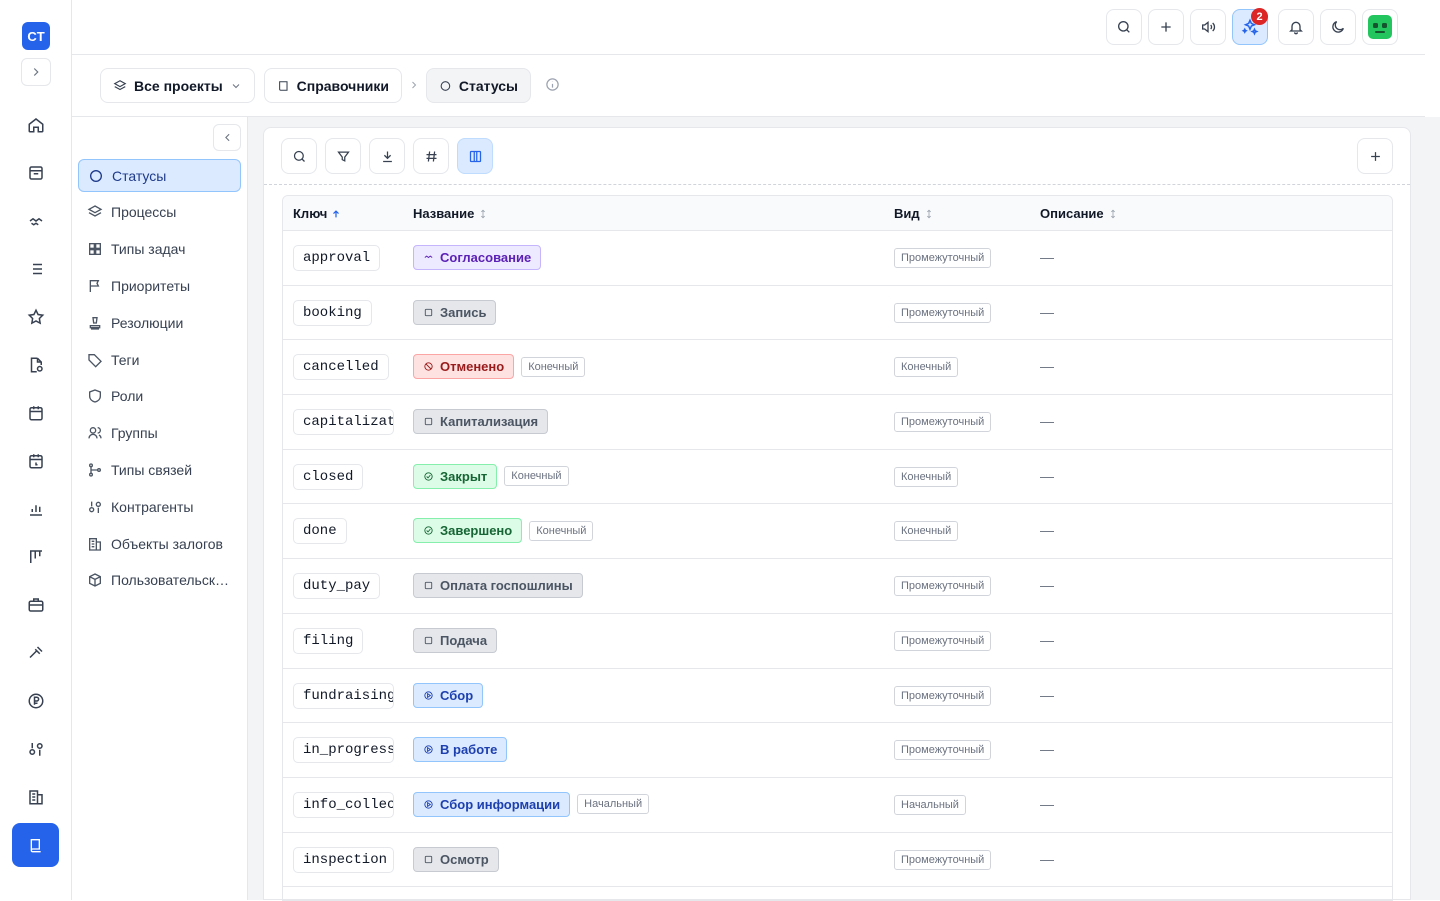 Image resolution: width=1440 pixels, height=901 pixels. I want to click on sidebar-item: Типы задач, so click(159, 249).